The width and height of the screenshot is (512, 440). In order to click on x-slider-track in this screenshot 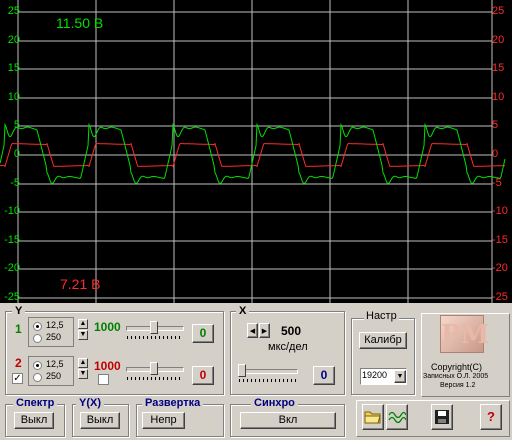, I will do `click(268, 371)`.